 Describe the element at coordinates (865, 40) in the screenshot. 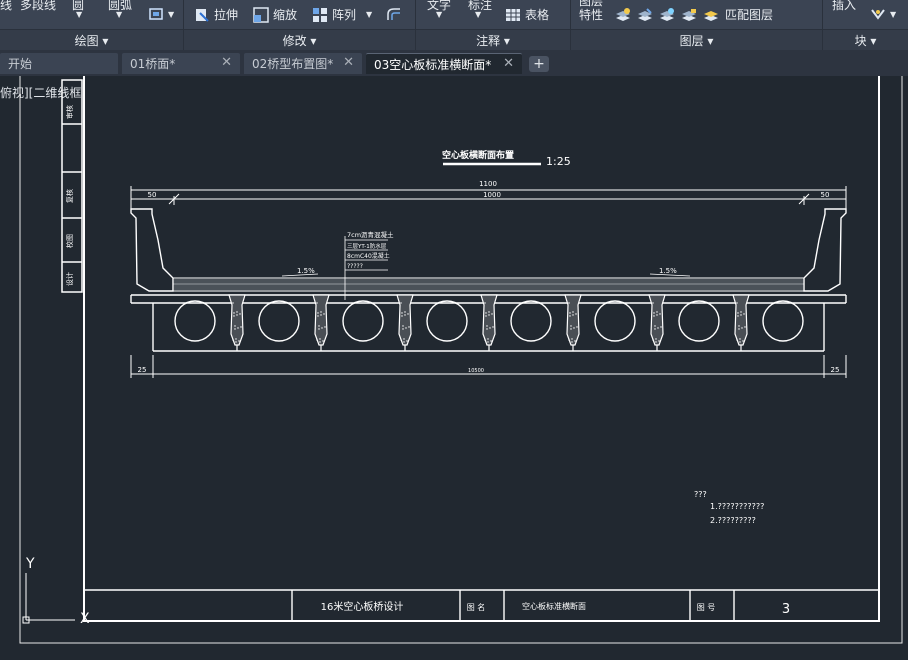

I see `panel-block: 块 ▾` at that location.